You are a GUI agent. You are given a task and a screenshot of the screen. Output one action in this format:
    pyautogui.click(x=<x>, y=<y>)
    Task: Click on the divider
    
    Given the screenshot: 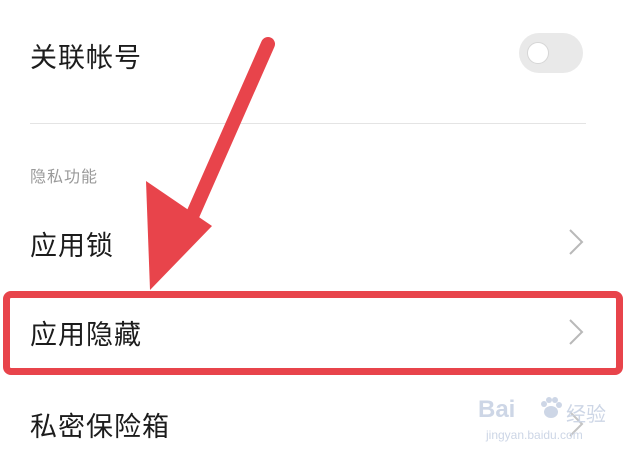 What is the action you would take?
    pyautogui.click(x=308, y=123)
    